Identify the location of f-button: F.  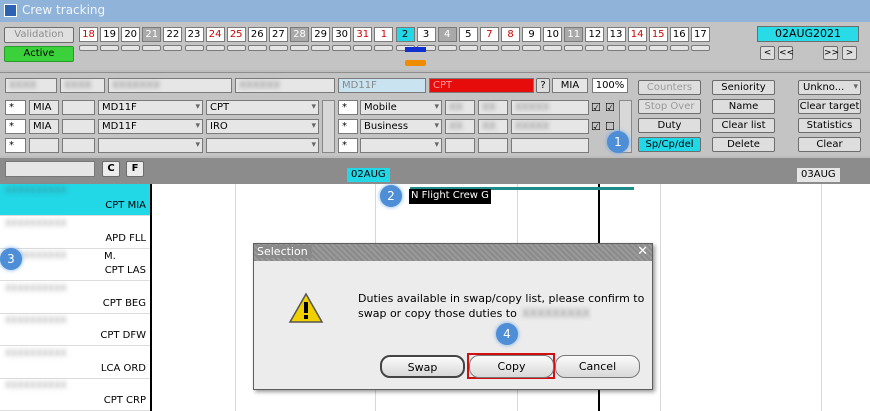
(135, 169).